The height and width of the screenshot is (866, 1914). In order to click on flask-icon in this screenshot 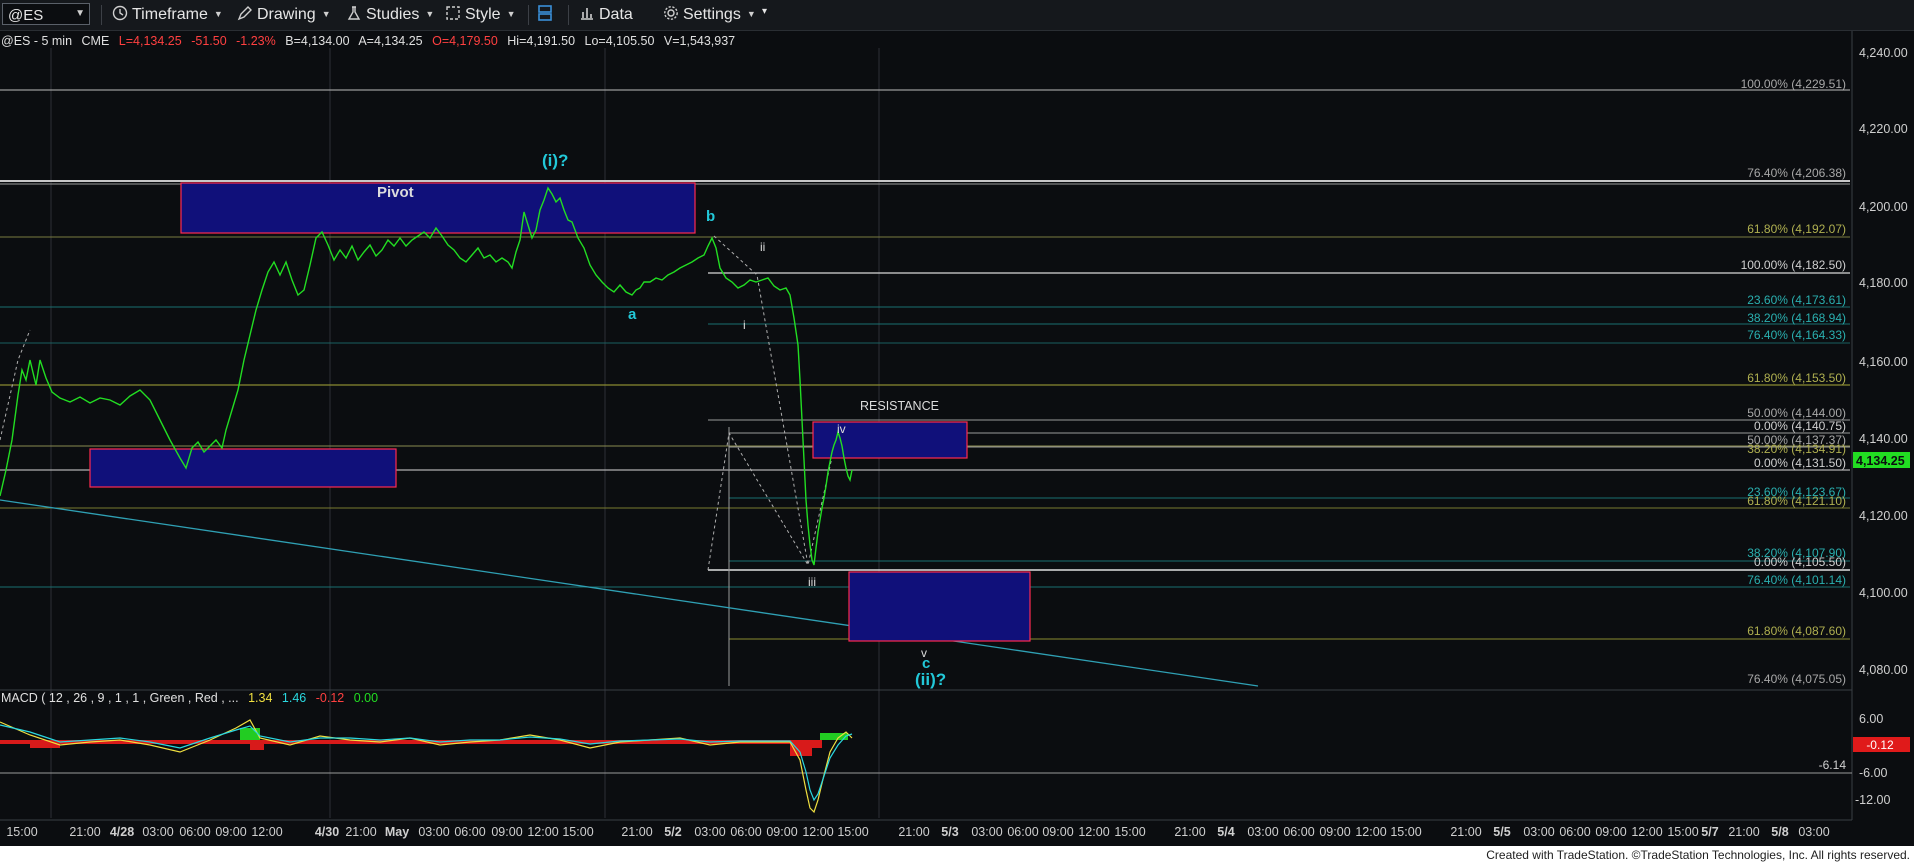, I will do `click(354, 13)`.